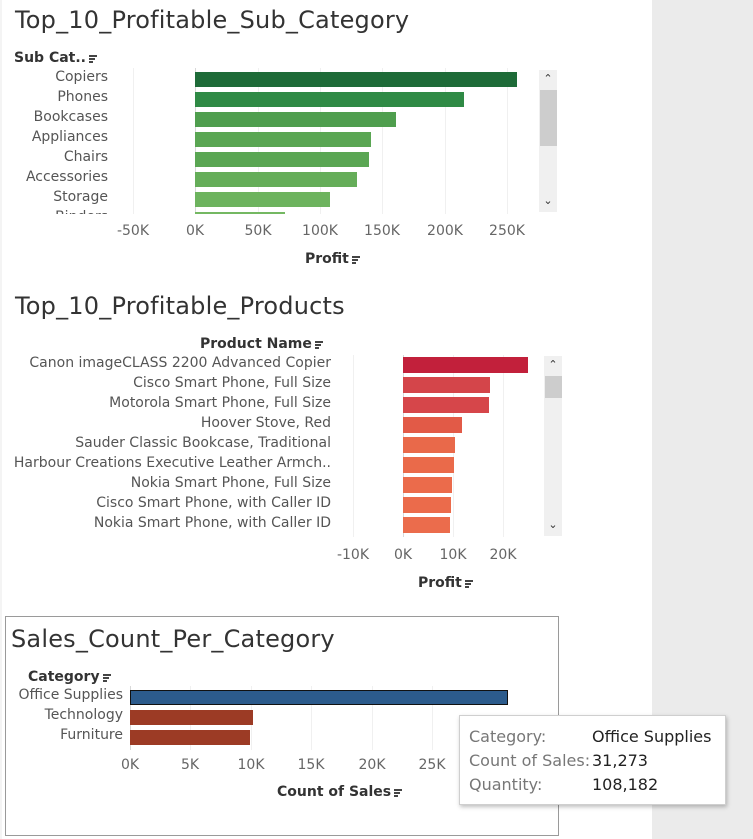 This screenshot has width=753, height=839. Describe the element at coordinates (327, 259) in the screenshot. I see `chart1-x-axis-label: Profit` at that location.